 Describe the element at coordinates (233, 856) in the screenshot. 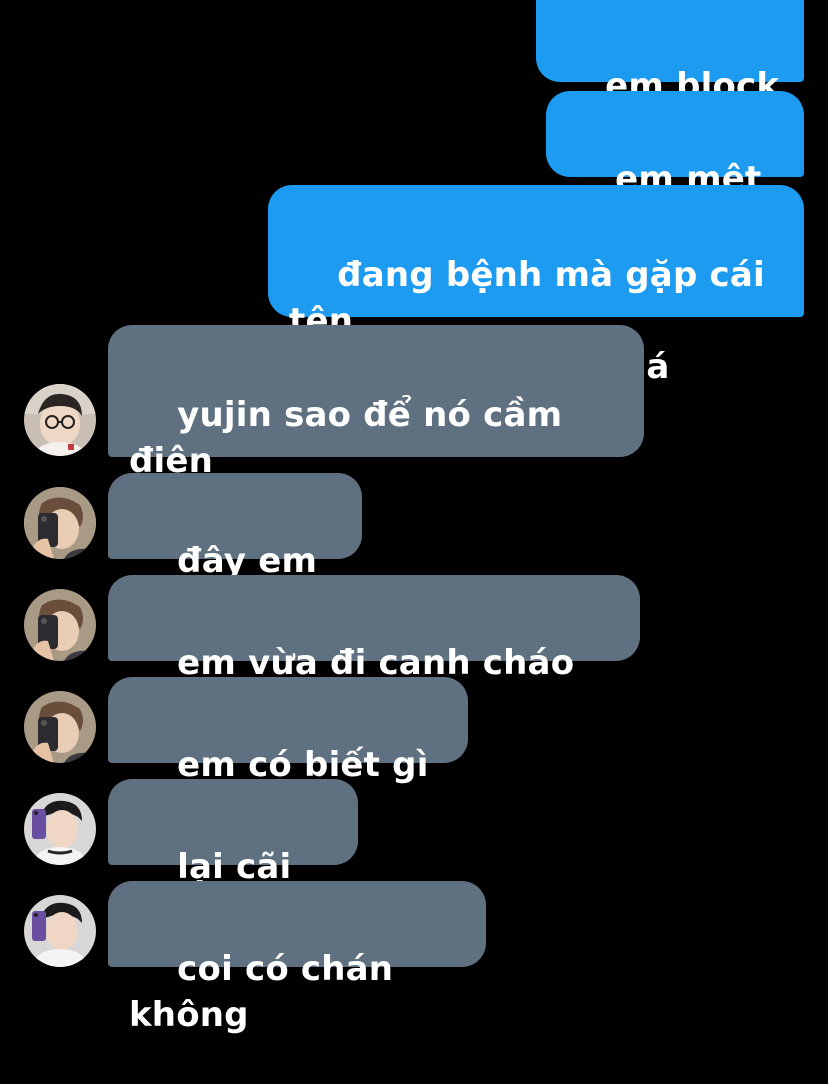

I see `message-bubble-incoming: lại cãi nhau` at that location.